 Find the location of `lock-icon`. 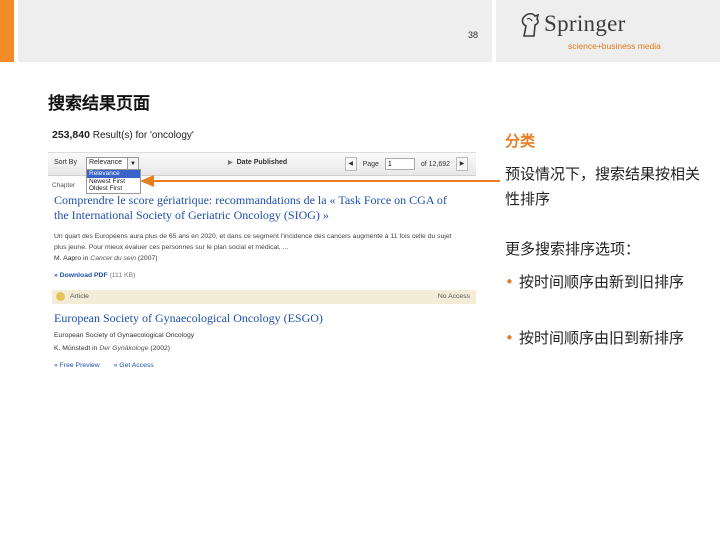

lock-icon is located at coordinates (60, 296).